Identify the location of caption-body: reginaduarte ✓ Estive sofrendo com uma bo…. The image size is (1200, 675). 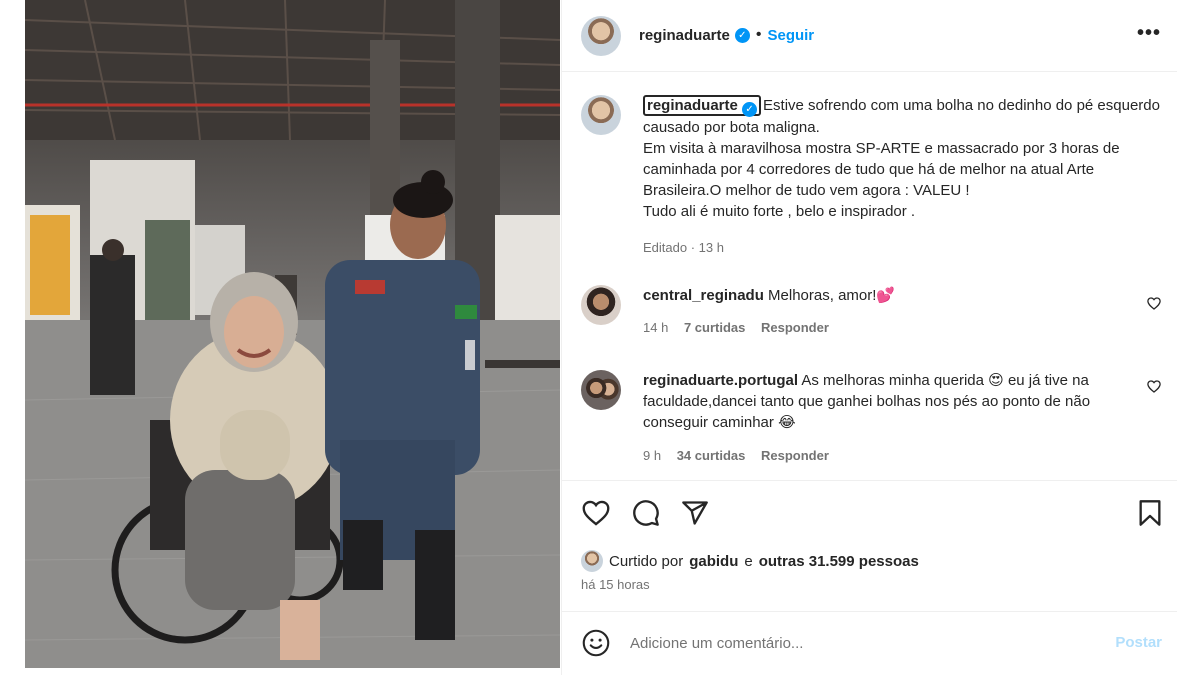
(903, 158).